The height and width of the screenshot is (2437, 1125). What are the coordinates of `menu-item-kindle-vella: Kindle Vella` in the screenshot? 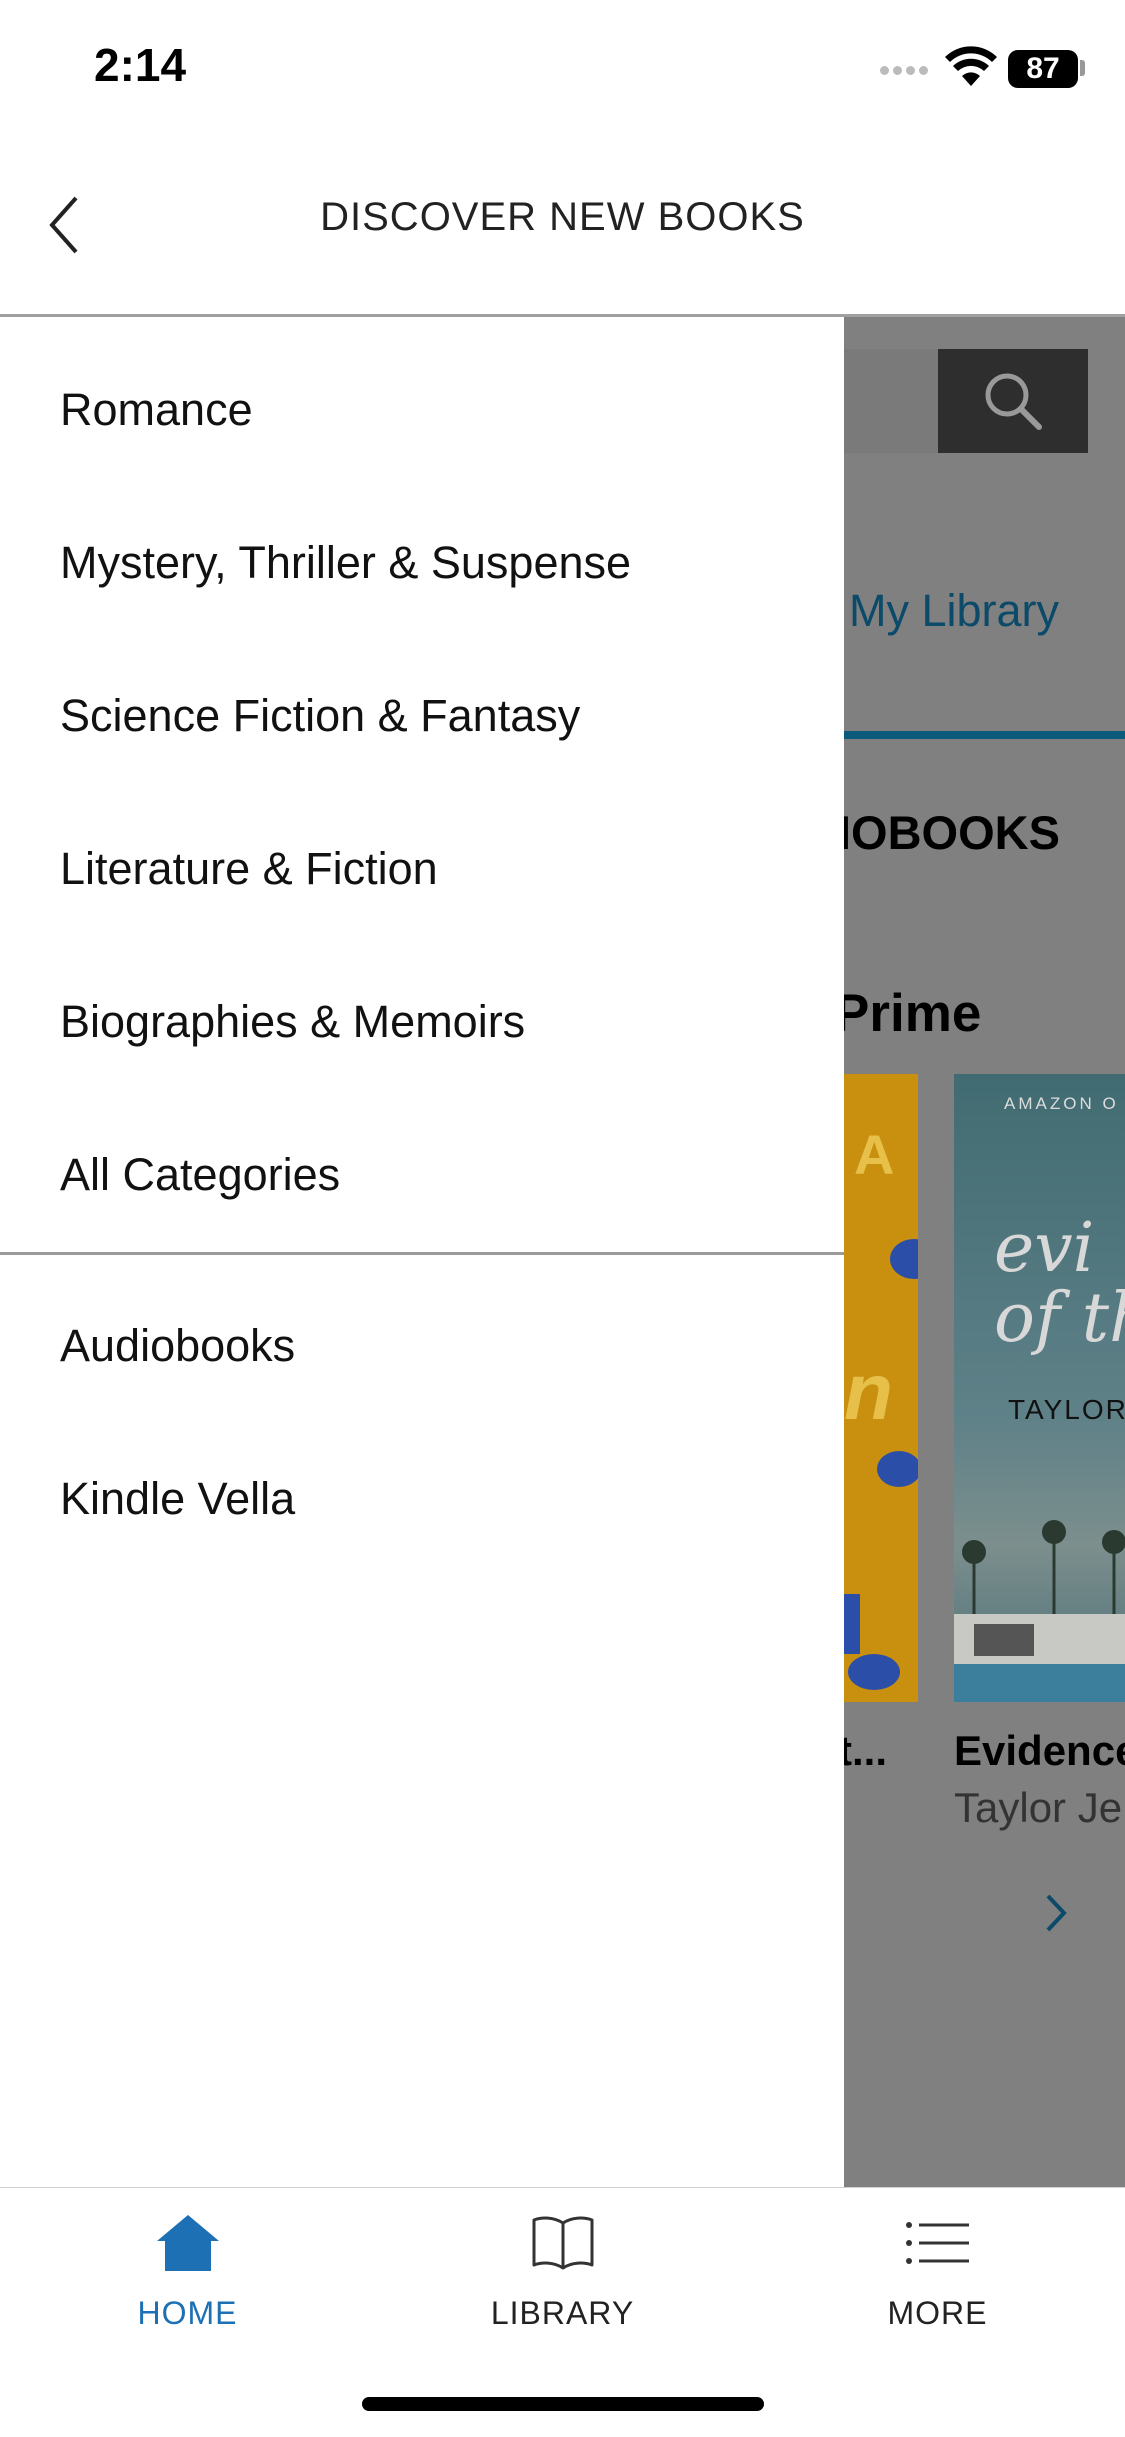 It's located at (422, 1499).